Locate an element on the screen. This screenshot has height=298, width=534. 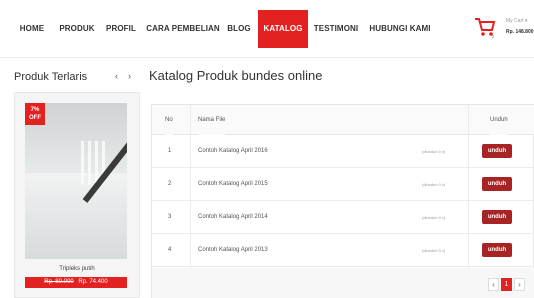
nav-katalog: KATALOG is located at coordinates (283, 29).